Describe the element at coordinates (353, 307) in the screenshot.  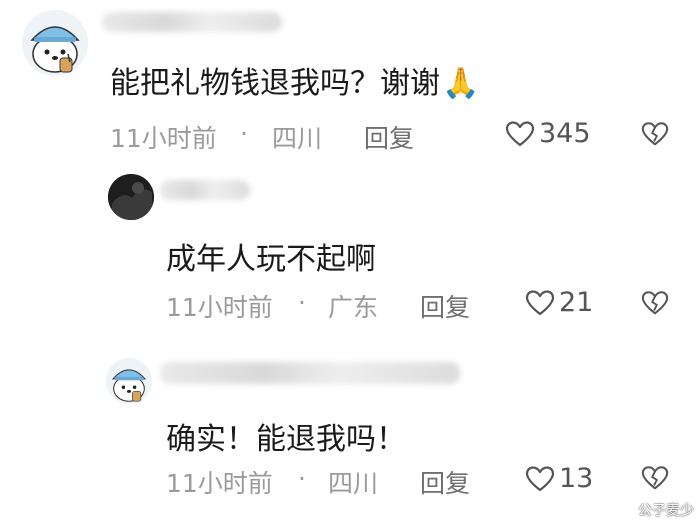
I see `comment-location: 广东` at that location.